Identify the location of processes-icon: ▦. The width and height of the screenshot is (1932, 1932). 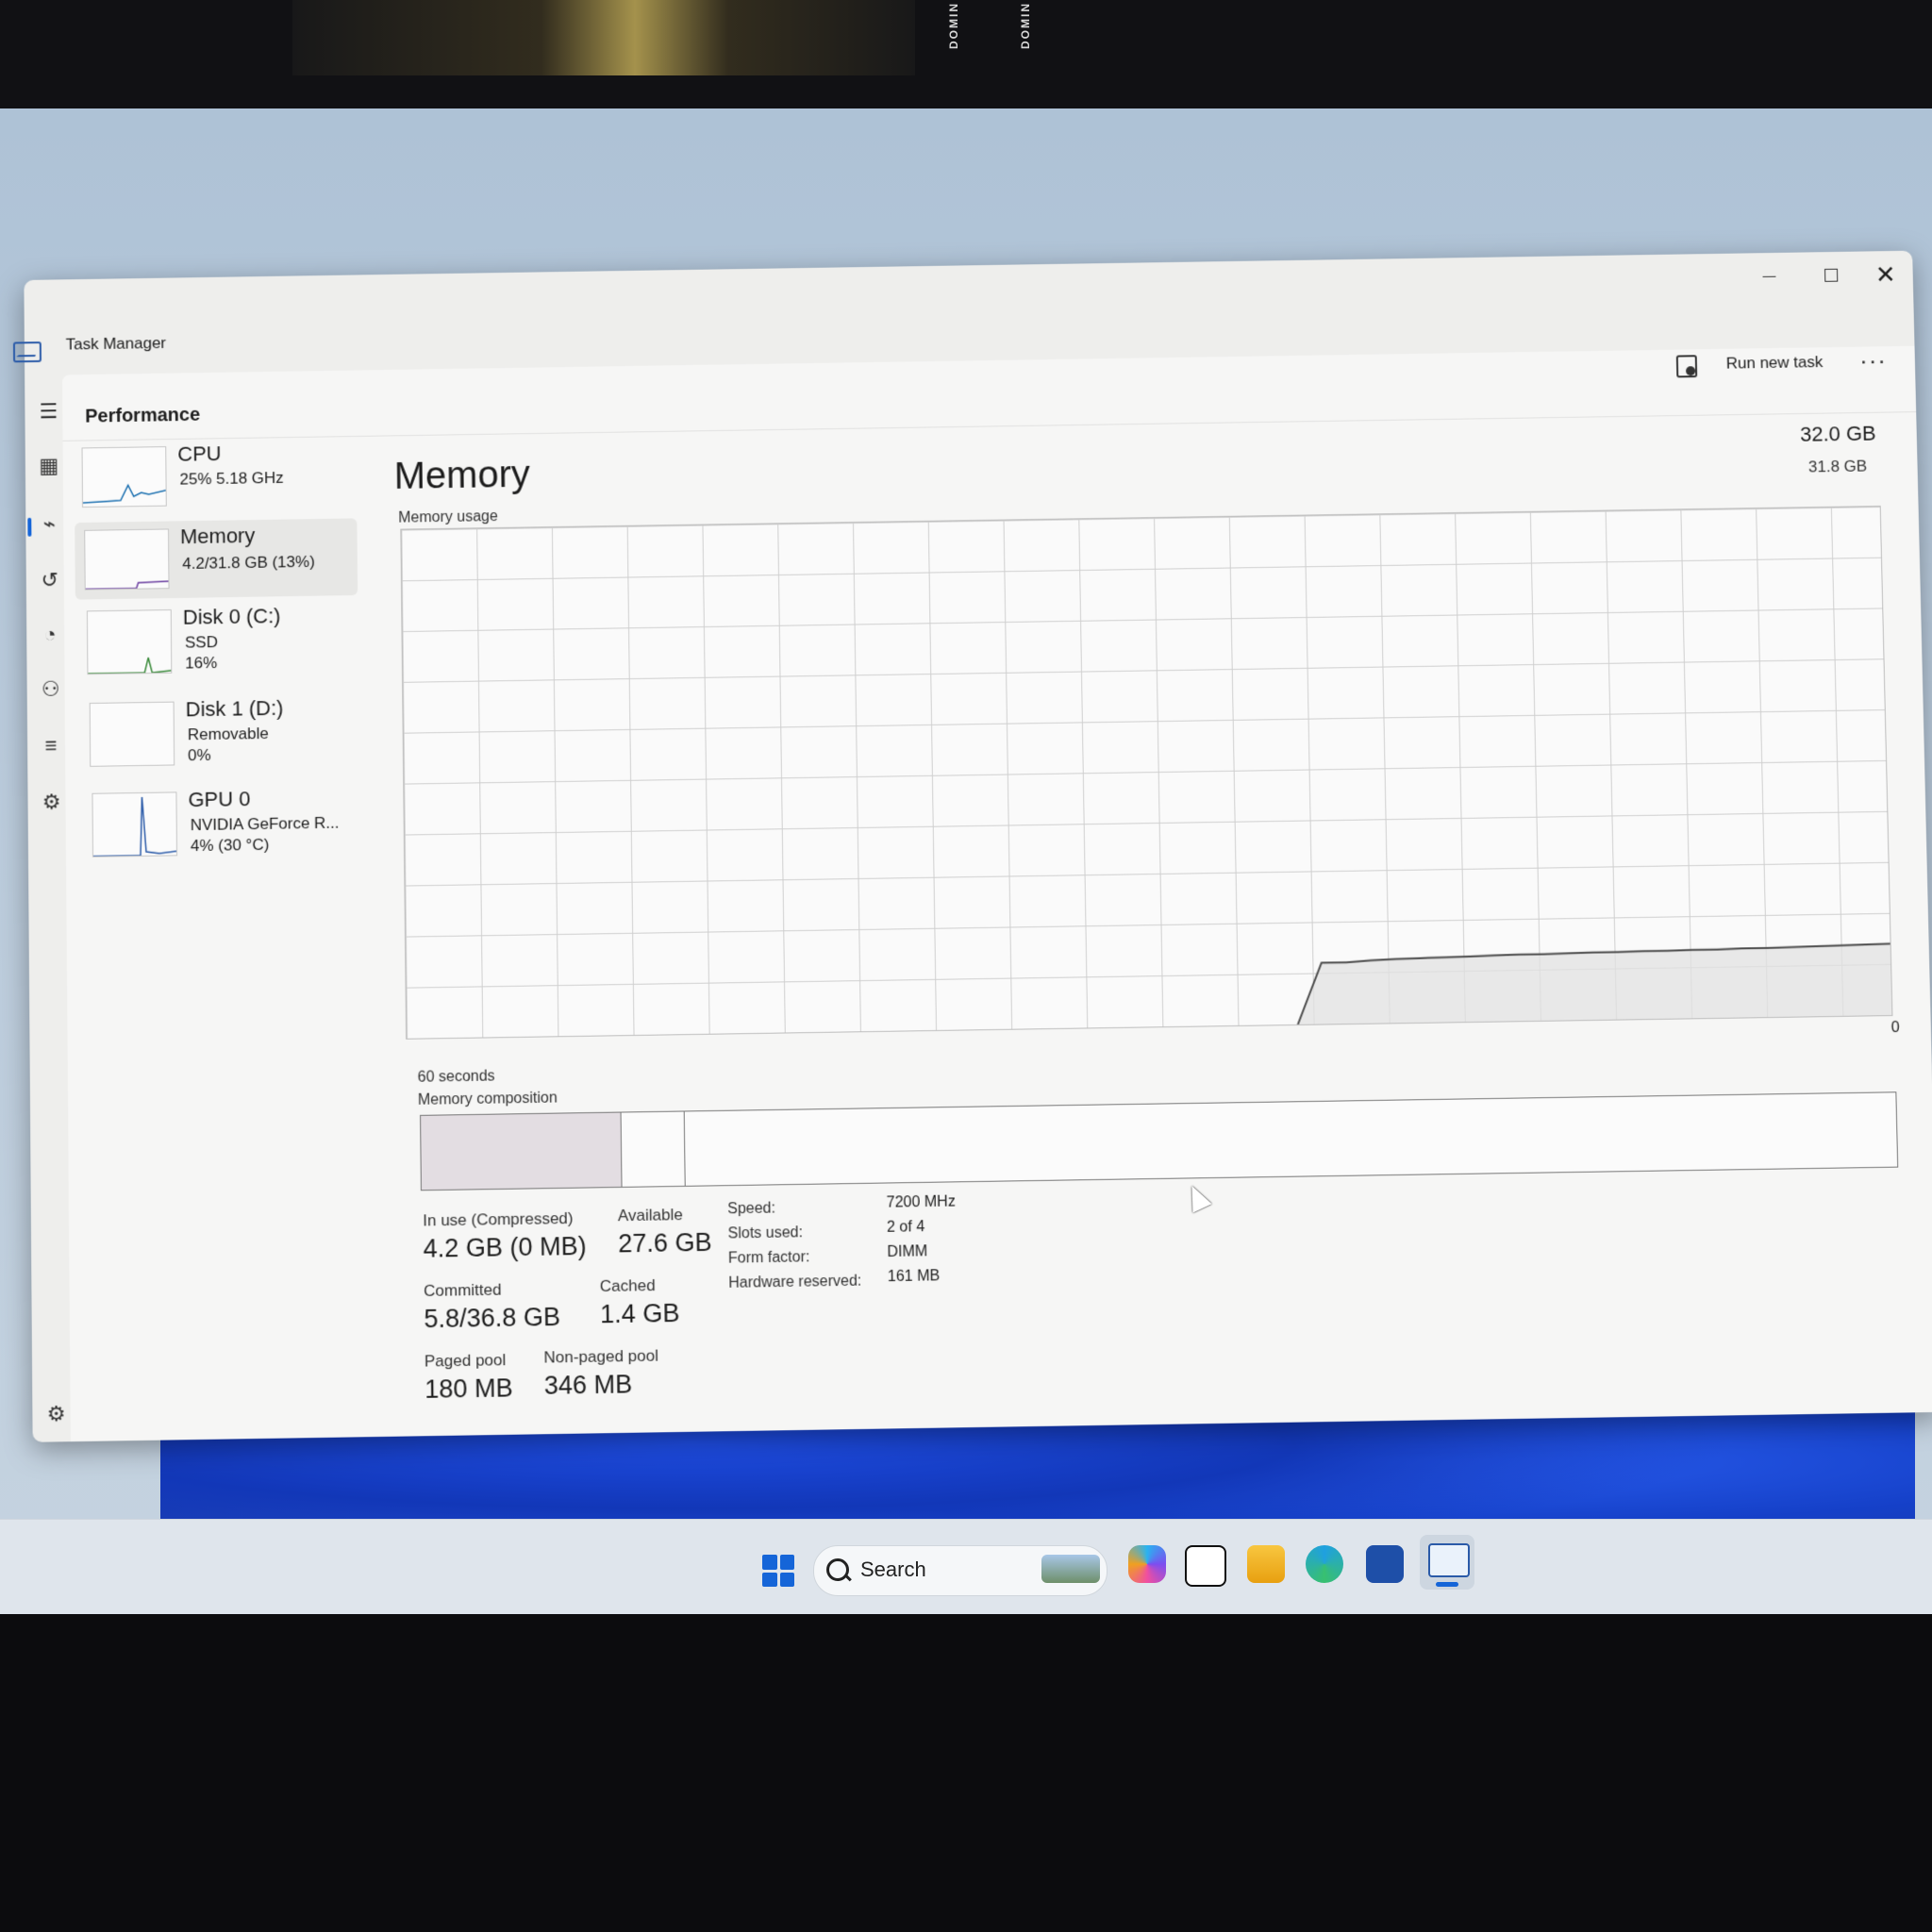
(49, 466).